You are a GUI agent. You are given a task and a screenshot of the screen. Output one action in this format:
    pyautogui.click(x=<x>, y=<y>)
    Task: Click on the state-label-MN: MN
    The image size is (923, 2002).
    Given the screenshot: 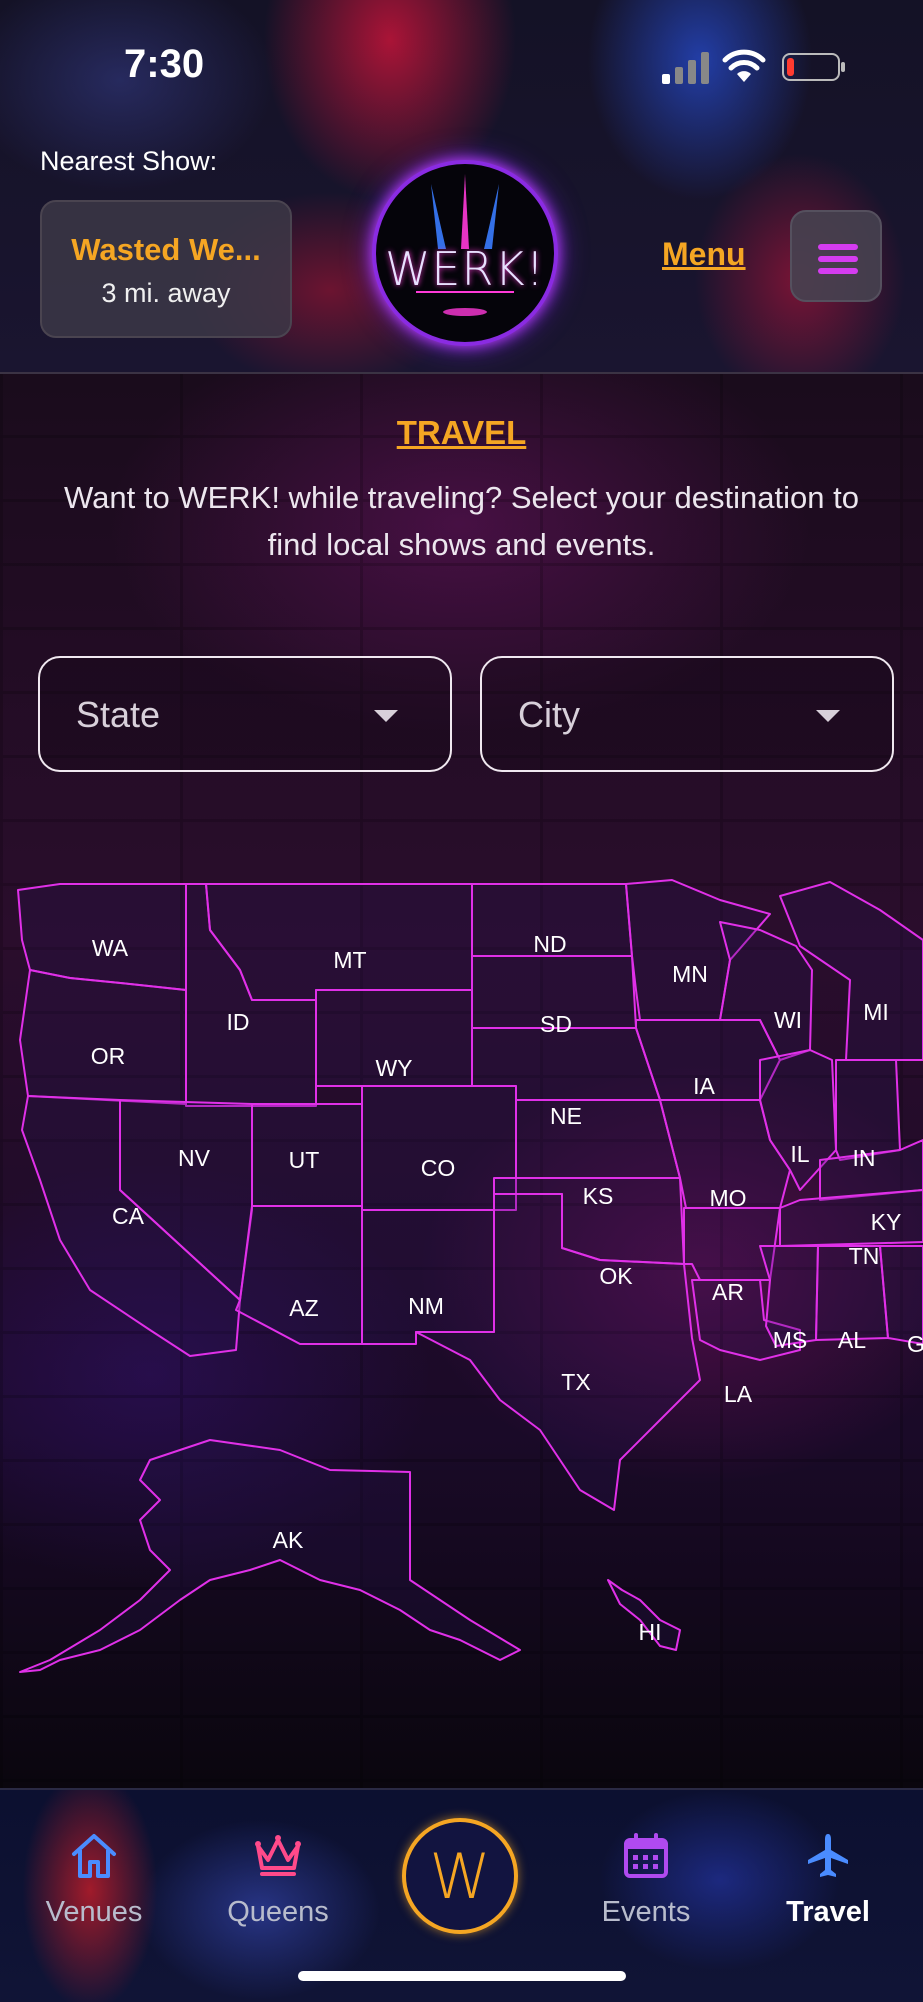 What is the action you would take?
    pyautogui.click(x=690, y=974)
    